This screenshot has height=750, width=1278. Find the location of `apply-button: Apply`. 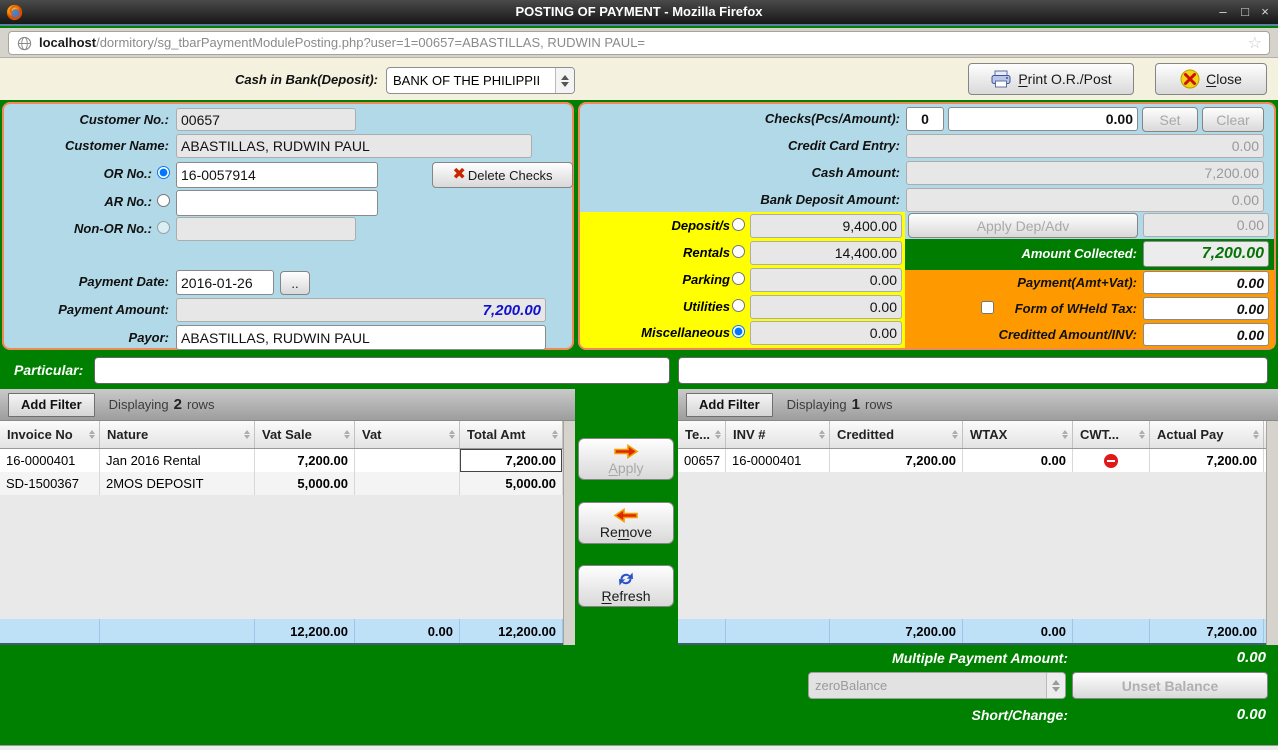

apply-button: Apply is located at coordinates (626, 459).